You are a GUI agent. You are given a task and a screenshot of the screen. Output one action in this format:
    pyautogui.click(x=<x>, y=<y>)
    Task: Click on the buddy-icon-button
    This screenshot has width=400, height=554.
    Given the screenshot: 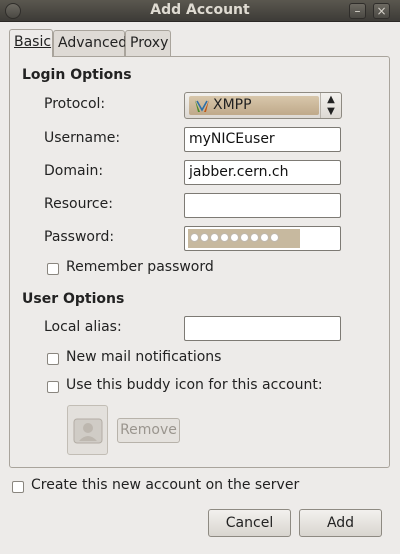 What is the action you would take?
    pyautogui.click(x=87, y=430)
    